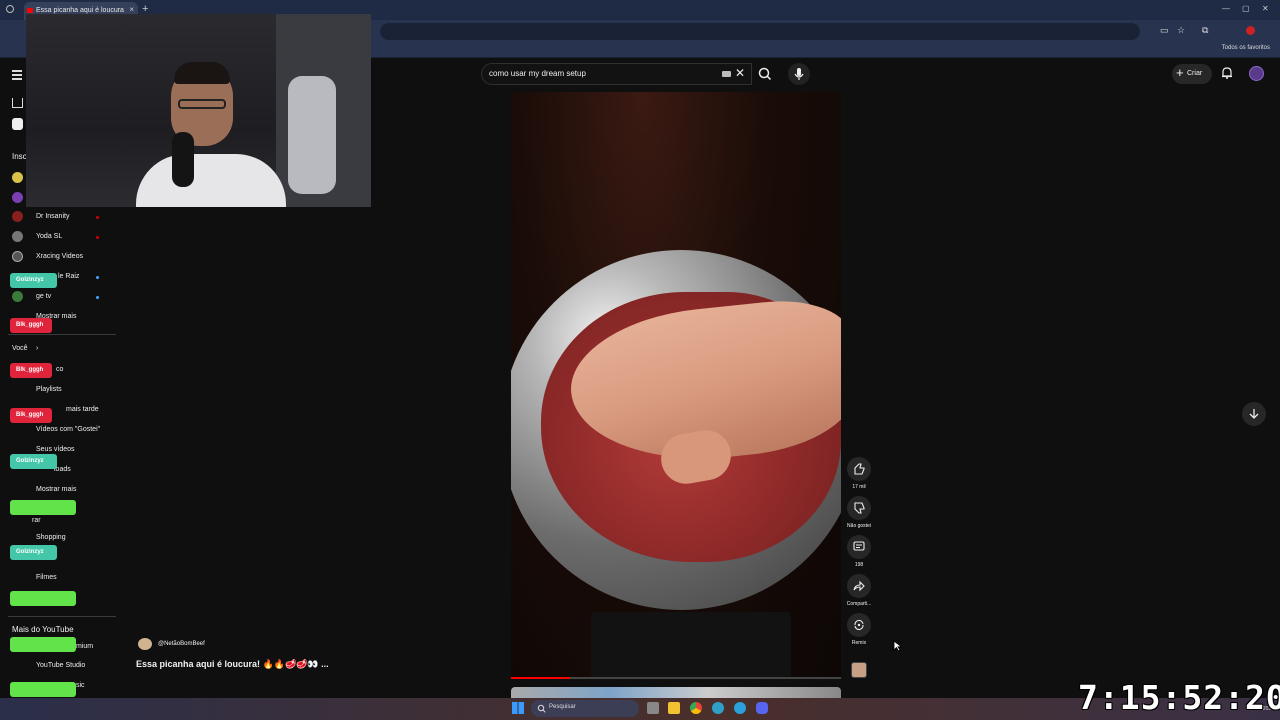 The width and height of the screenshot is (1280, 720). What do you see at coordinates (62, 616) in the screenshot?
I see `sidebar-divider` at bounding box center [62, 616].